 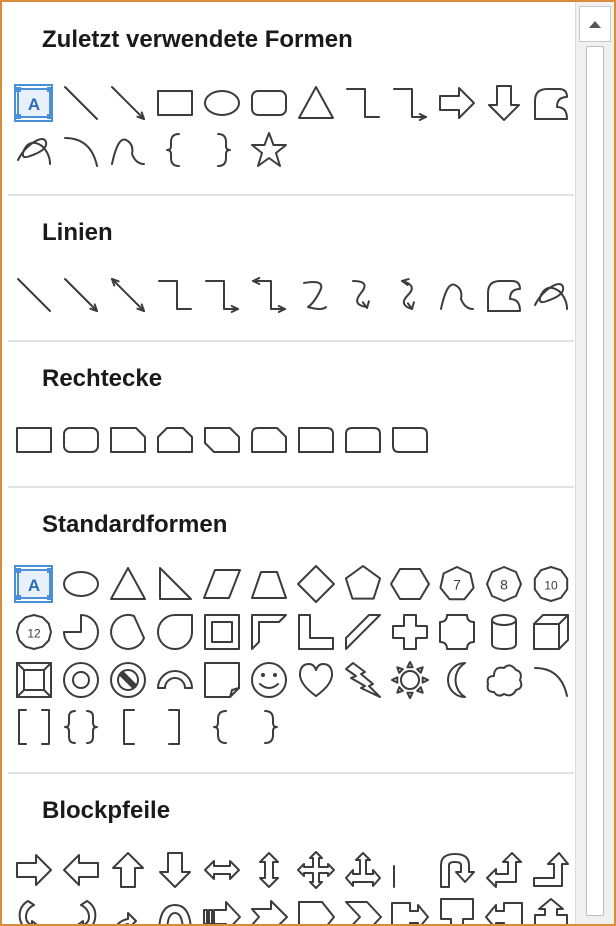 I want to click on snip-diagonal-rectangle-icon, so click(x=221, y=440).